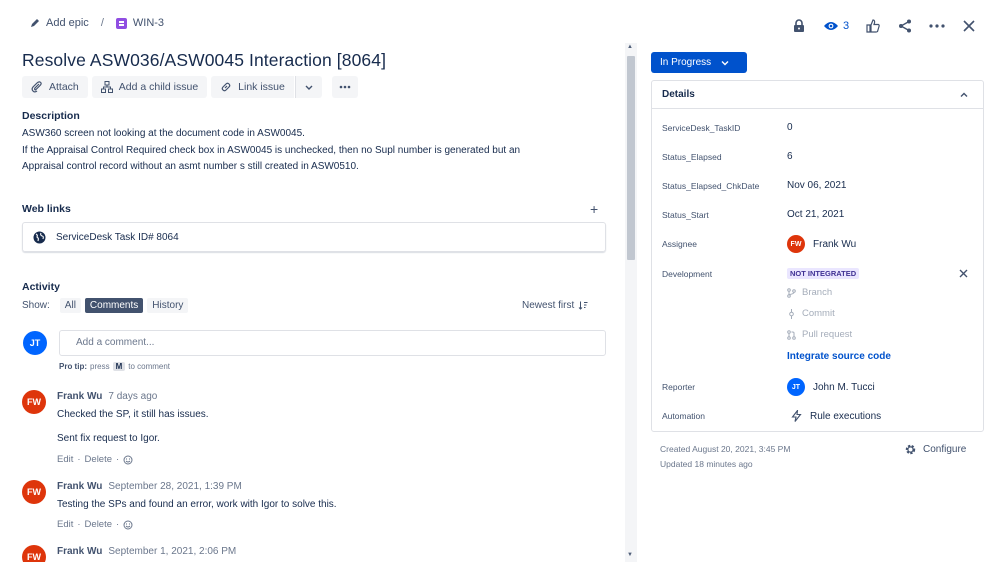 This screenshot has width=999, height=562. I want to click on link-issue-dropdown, so click(308, 87).